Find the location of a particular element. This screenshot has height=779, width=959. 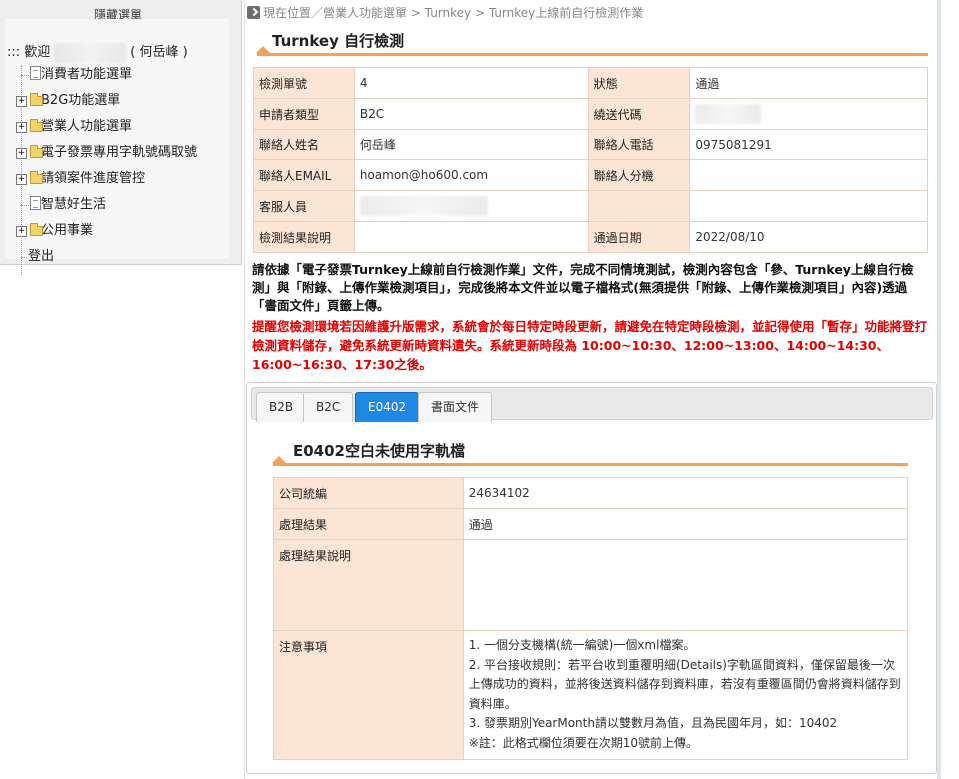

table-row: 申請者類型 B2C 繞送代碼 is located at coordinates (590, 114).